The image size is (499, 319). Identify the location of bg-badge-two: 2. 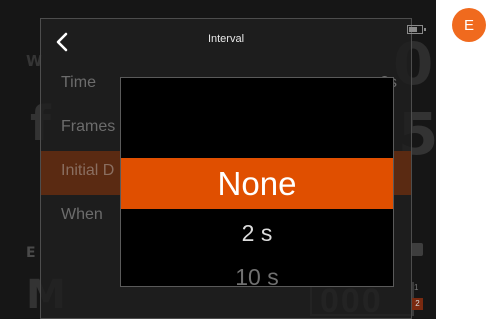
(417, 304).